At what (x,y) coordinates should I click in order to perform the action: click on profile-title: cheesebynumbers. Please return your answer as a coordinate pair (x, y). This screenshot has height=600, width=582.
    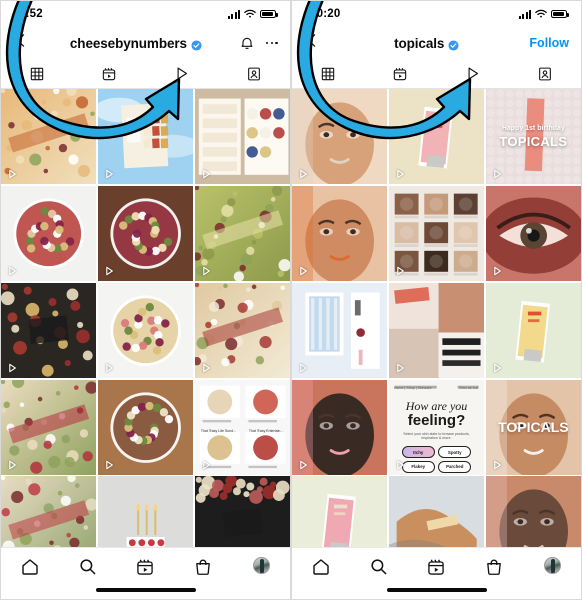
    Looking at the image, I should click on (136, 43).